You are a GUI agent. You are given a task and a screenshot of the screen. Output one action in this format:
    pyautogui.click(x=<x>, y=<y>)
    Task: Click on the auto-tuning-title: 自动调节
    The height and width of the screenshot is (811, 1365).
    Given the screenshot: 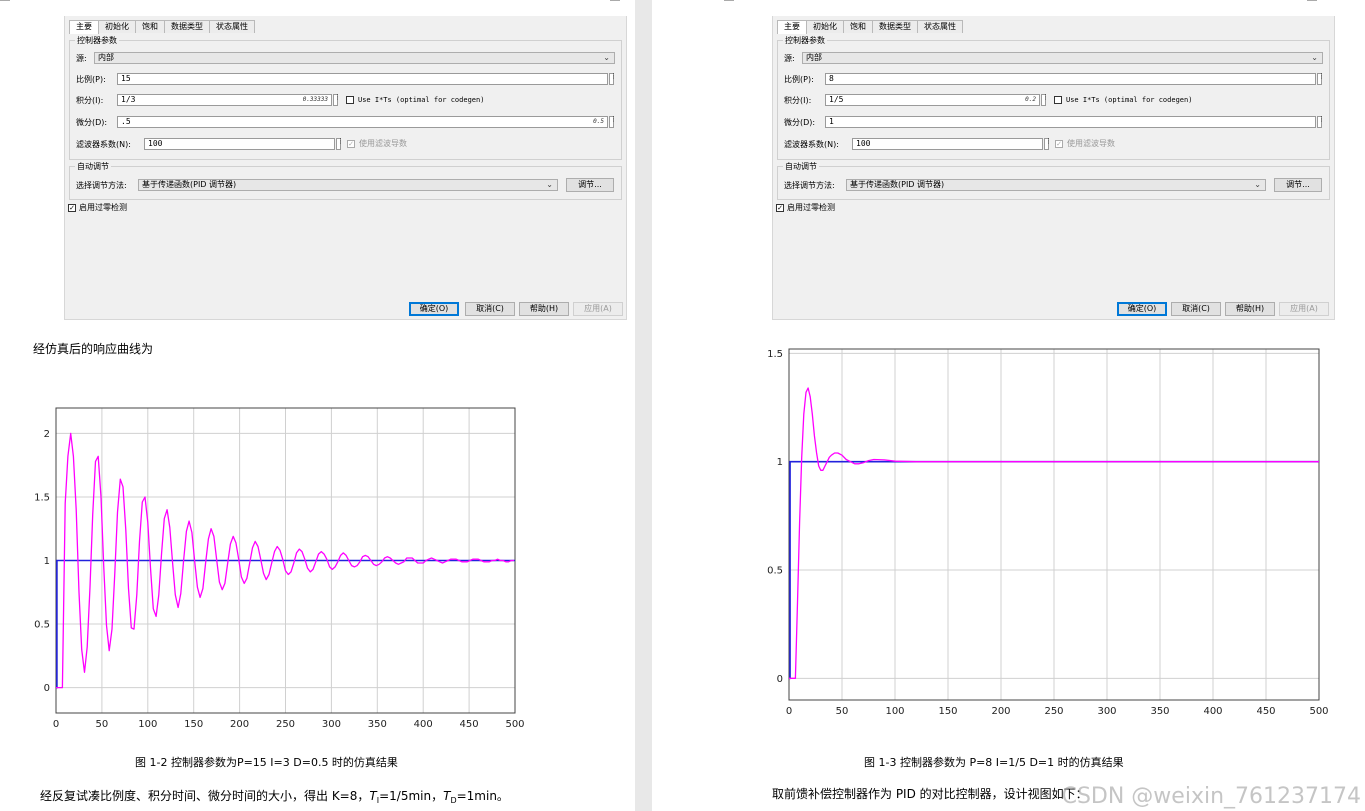 What is the action you would take?
    pyautogui.click(x=93, y=166)
    